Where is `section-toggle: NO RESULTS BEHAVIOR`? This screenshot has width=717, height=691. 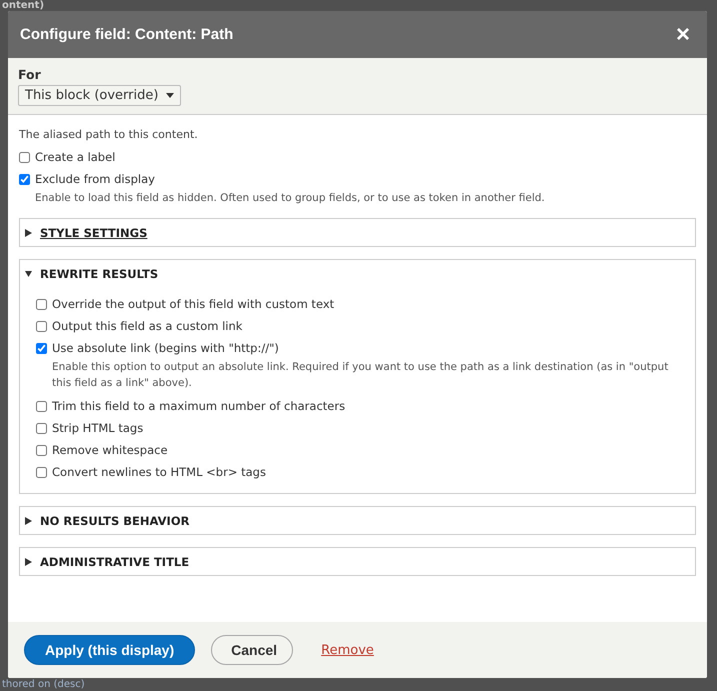 section-toggle: NO RESULTS BEHAVIOR is located at coordinates (357, 520).